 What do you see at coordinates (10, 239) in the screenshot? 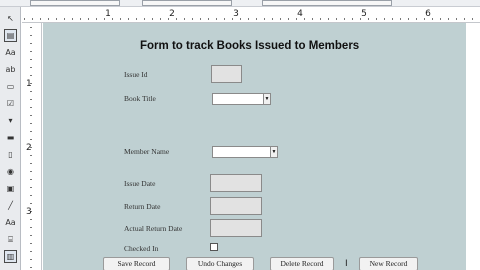
I see `tab-control-icon: ⌸` at bounding box center [10, 239].